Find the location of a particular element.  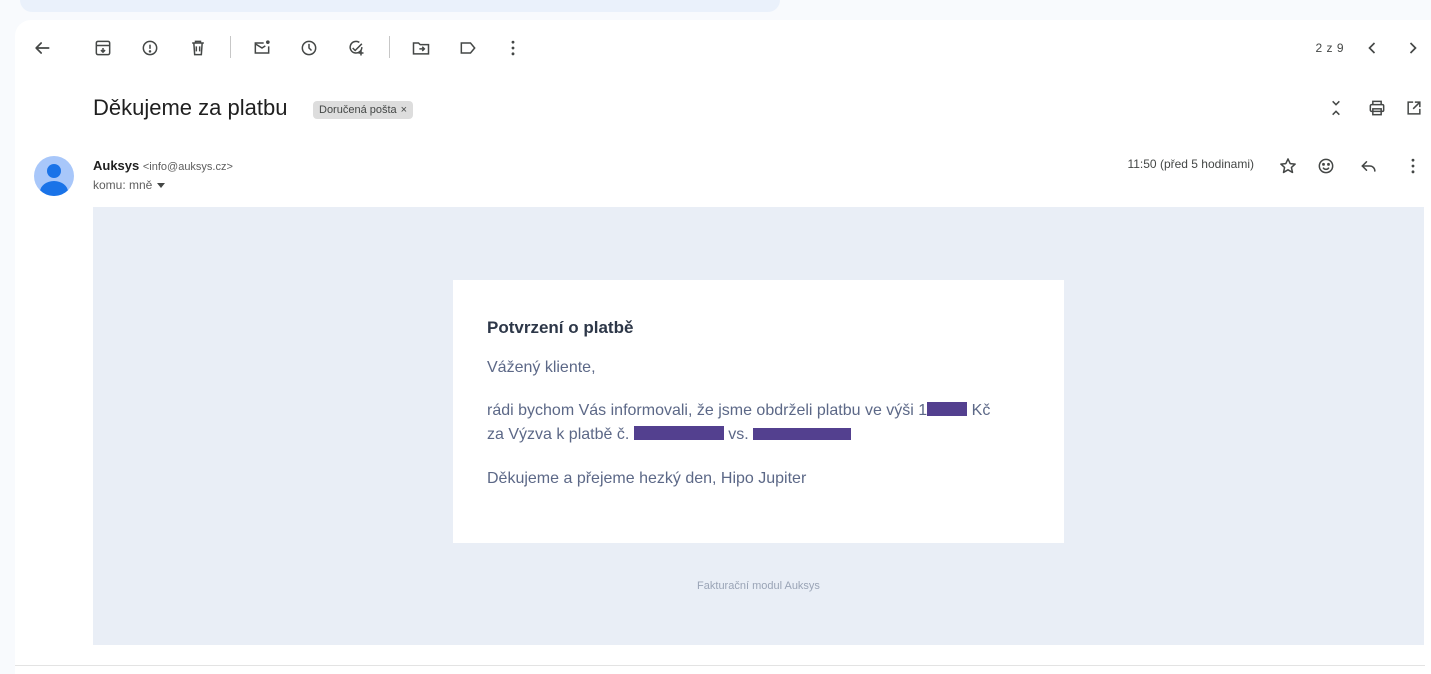

open-in-new-icon is located at coordinates (1414, 108).